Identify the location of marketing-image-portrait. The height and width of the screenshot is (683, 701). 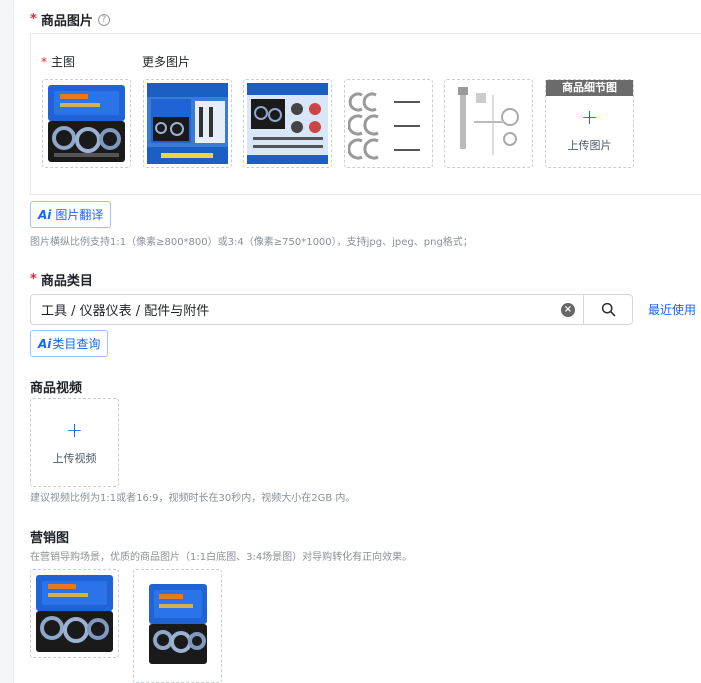
(177, 626).